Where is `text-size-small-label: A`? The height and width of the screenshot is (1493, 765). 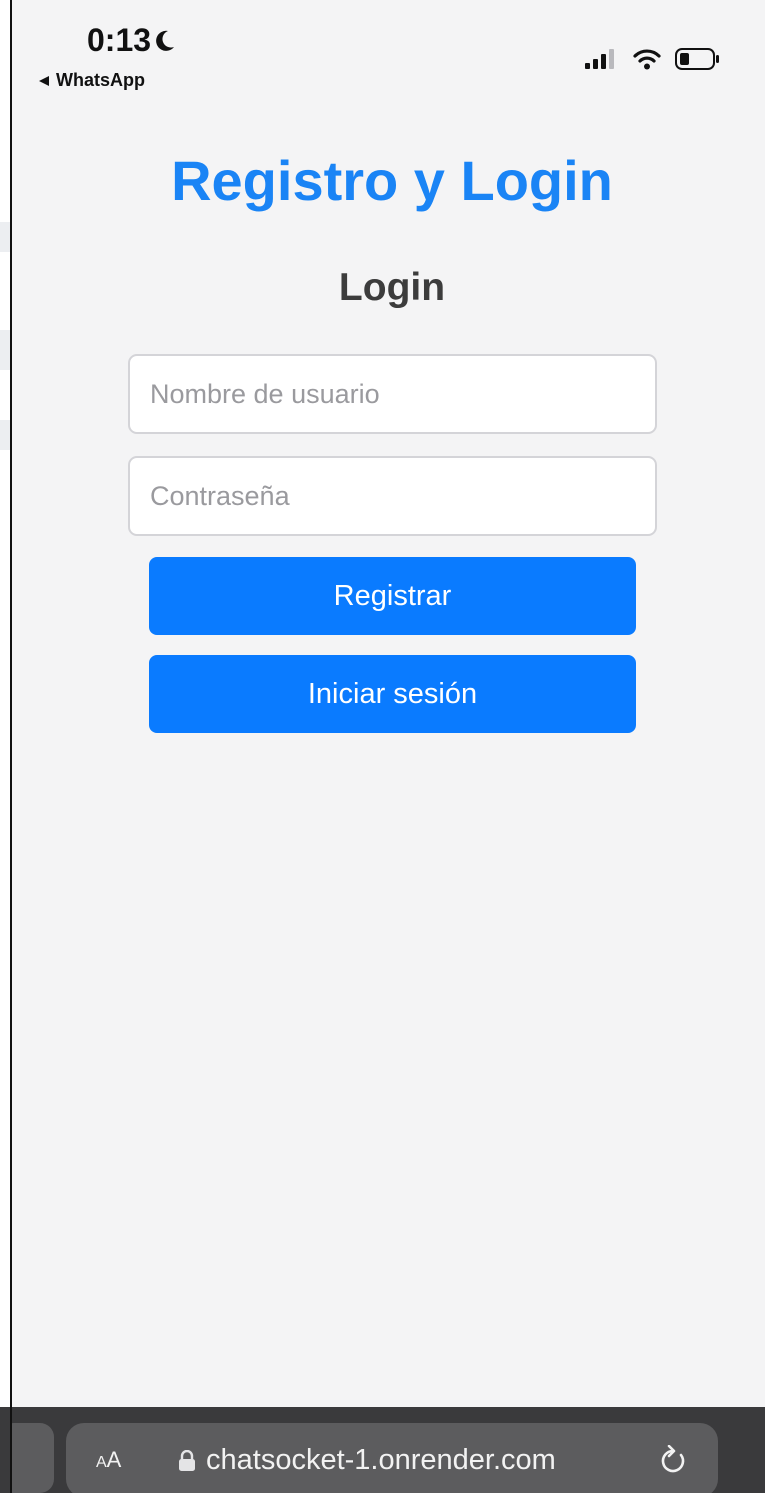 text-size-small-label: A is located at coordinates (101, 1462).